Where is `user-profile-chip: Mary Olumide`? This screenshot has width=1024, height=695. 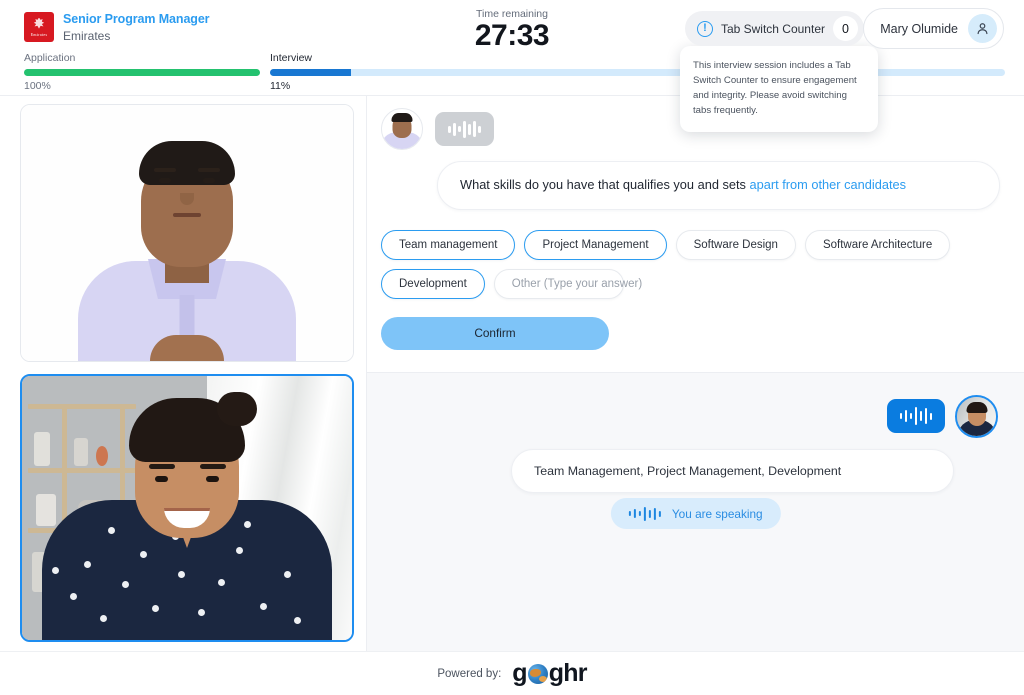
user-profile-chip: Mary Olumide is located at coordinates (933, 28).